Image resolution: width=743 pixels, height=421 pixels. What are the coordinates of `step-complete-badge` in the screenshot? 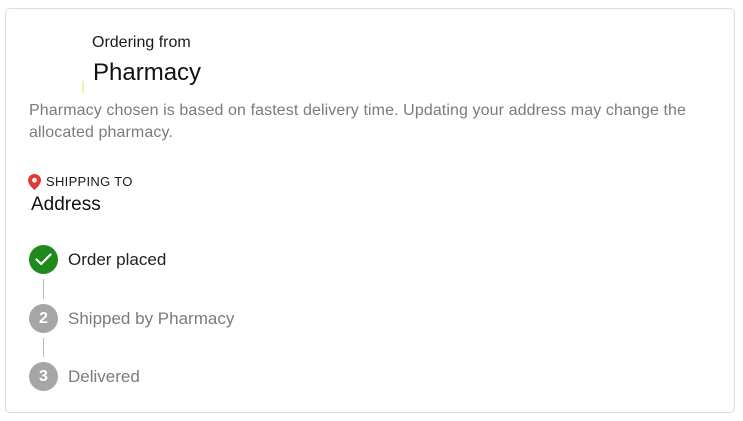 It's located at (43, 259).